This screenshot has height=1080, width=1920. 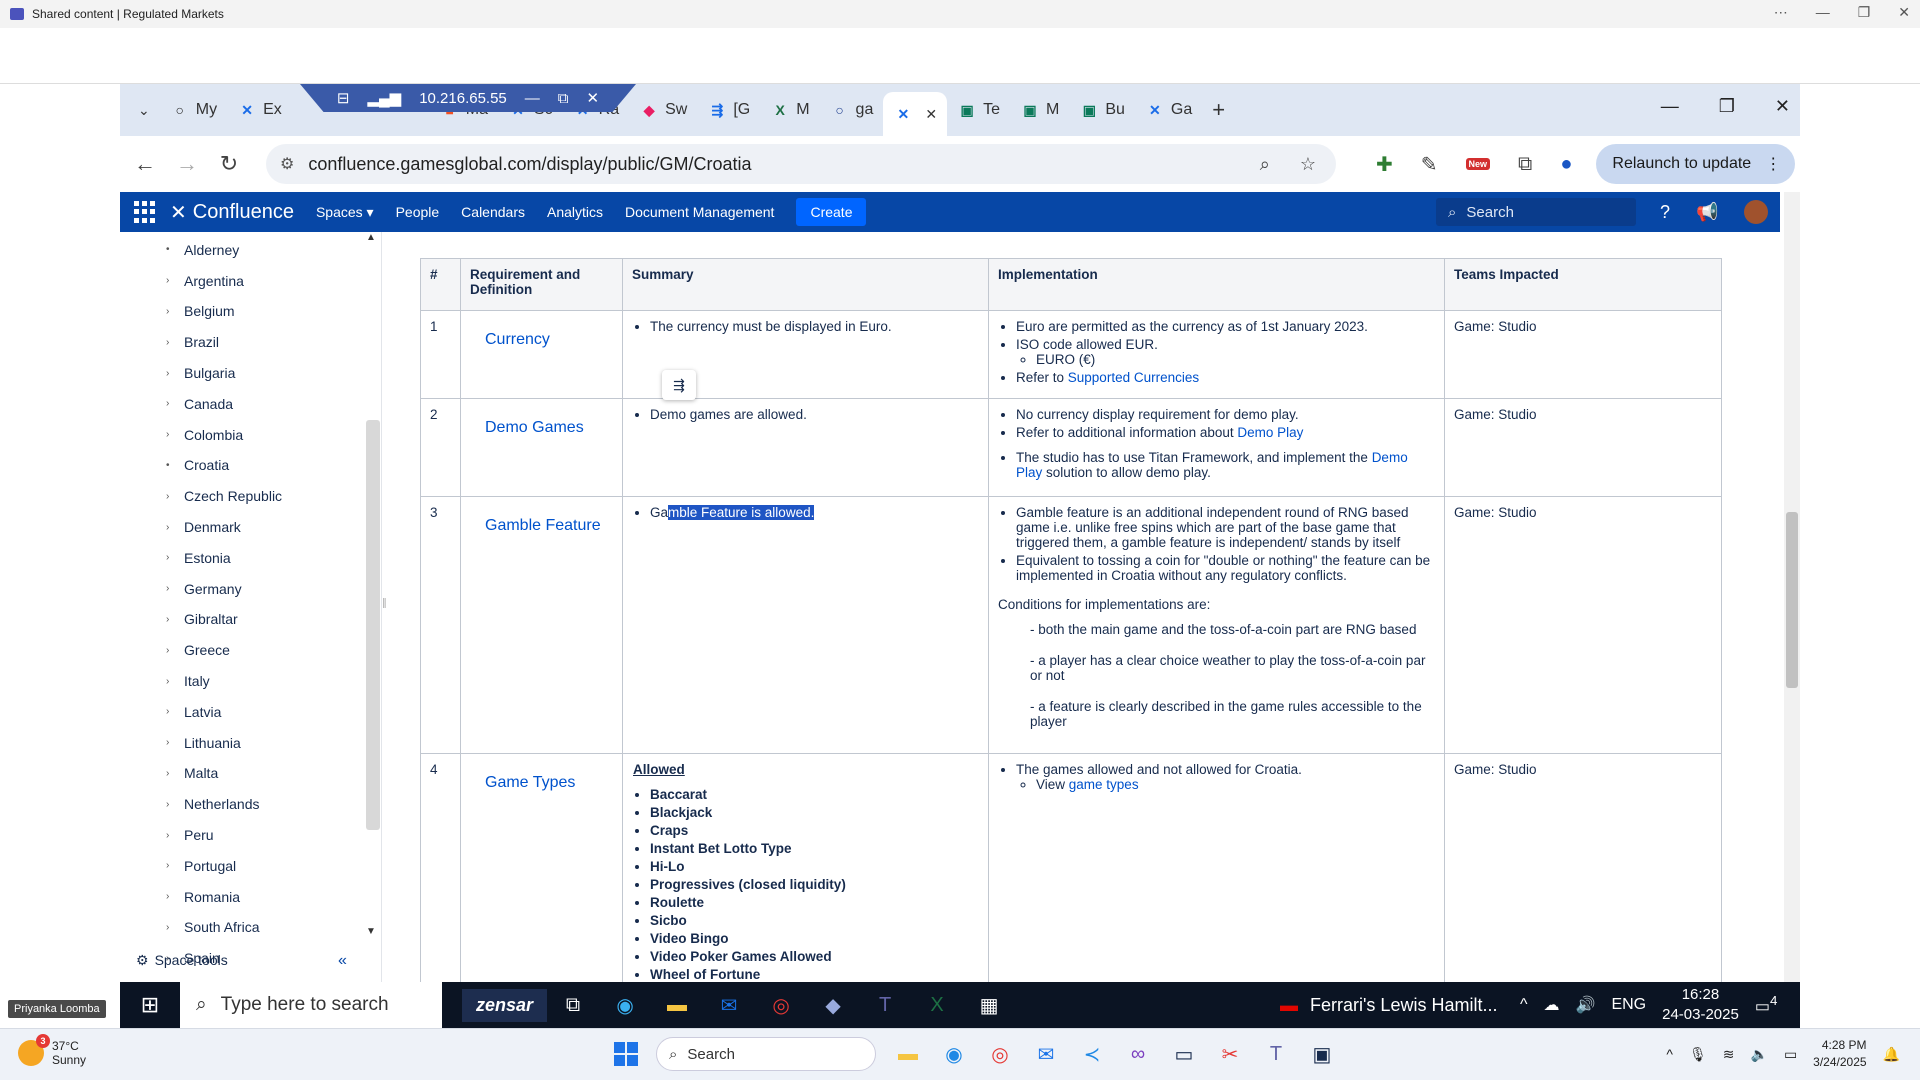 I want to click on local-search-input: ⌕ Search, so click(x=766, y=1054).